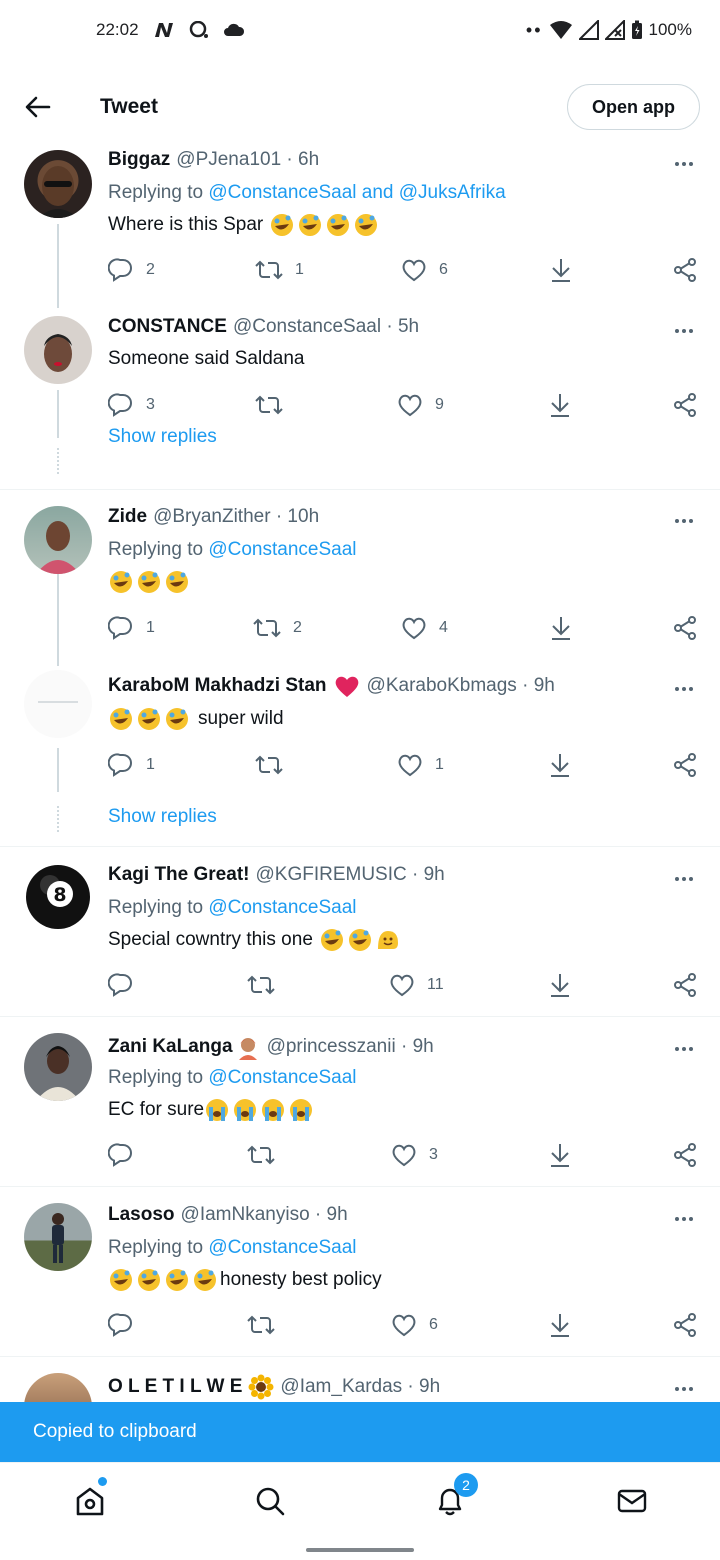 This screenshot has width=720, height=1560. What do you see at coordinates (433, 1324) in the screenshot?
I see `like-count: 6` at bounding box center [433, 1324].